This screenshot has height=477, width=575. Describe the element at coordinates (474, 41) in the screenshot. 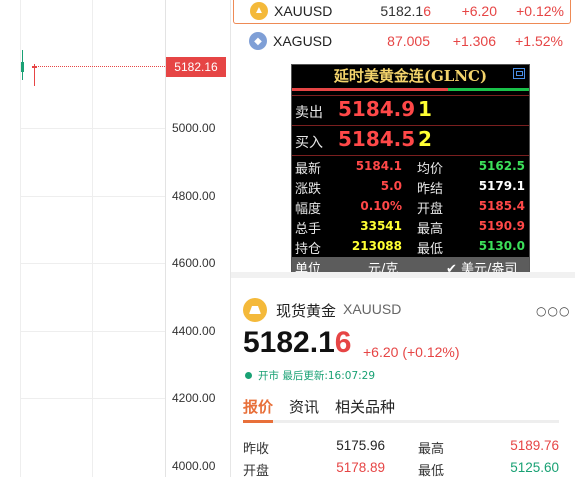

I see `price-change: +1.306` at that location.